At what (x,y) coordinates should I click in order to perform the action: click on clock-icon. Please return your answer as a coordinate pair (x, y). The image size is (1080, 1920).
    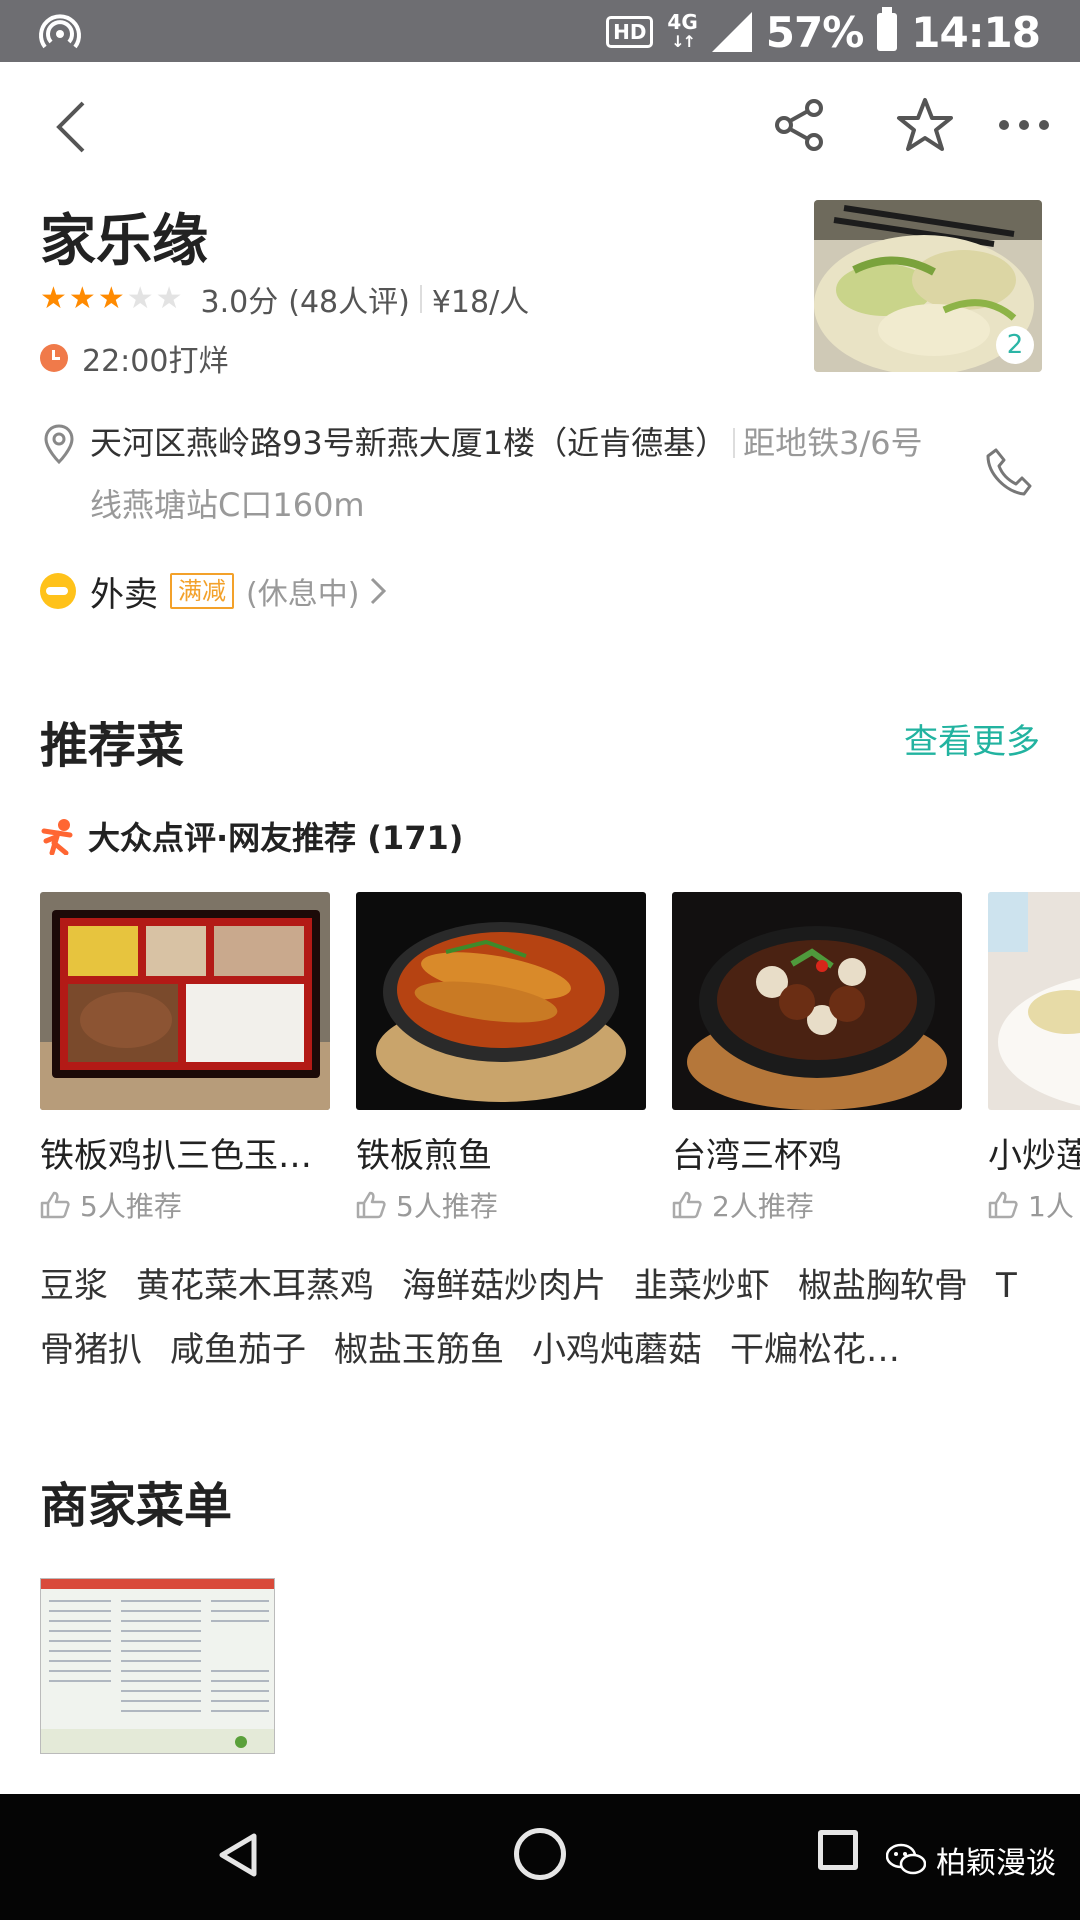
    Looking at the image, I should click on (54, 358).